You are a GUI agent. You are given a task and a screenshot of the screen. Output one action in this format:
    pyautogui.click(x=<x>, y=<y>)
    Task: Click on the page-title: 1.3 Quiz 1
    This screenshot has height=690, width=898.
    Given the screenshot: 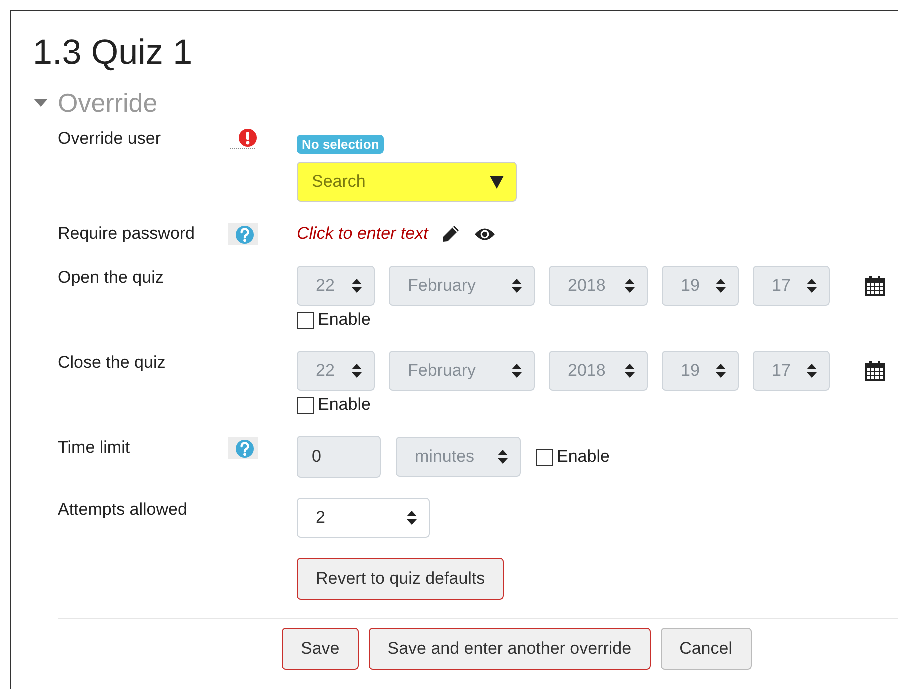 What is the action you would take?
    pyautogui.click(x=113, y=53)
    